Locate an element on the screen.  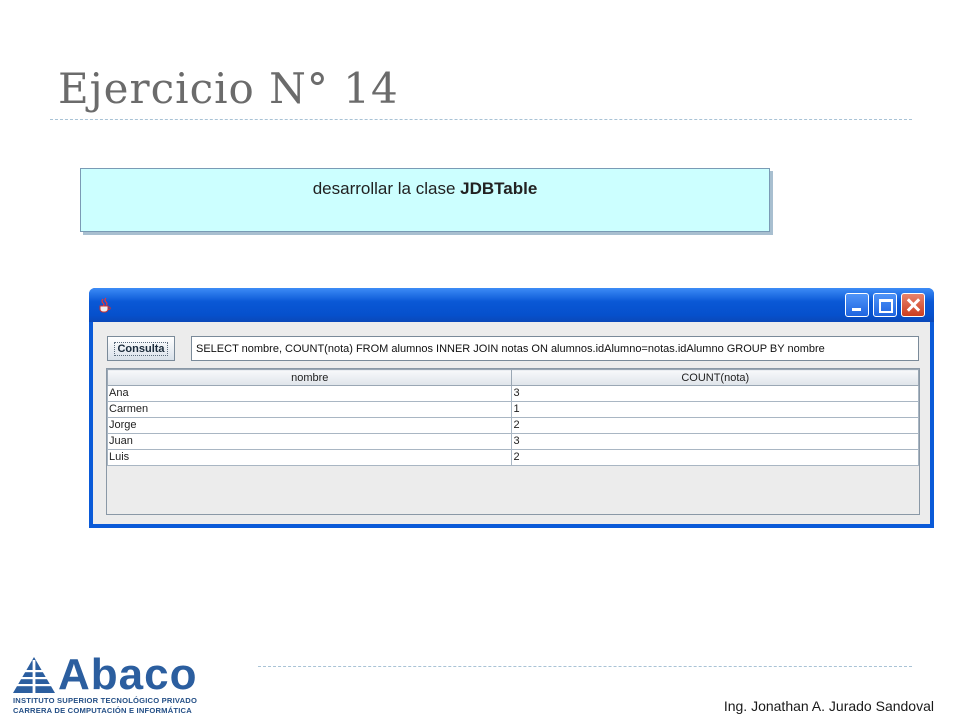
task-box: desarrollar la clase JDBTable is located at coordinates (425, 200).